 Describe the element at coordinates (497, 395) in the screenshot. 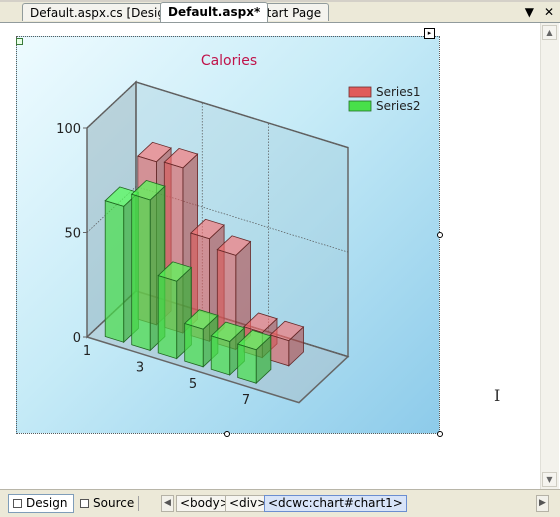

I see `text-cursor-icon: I` at that location.